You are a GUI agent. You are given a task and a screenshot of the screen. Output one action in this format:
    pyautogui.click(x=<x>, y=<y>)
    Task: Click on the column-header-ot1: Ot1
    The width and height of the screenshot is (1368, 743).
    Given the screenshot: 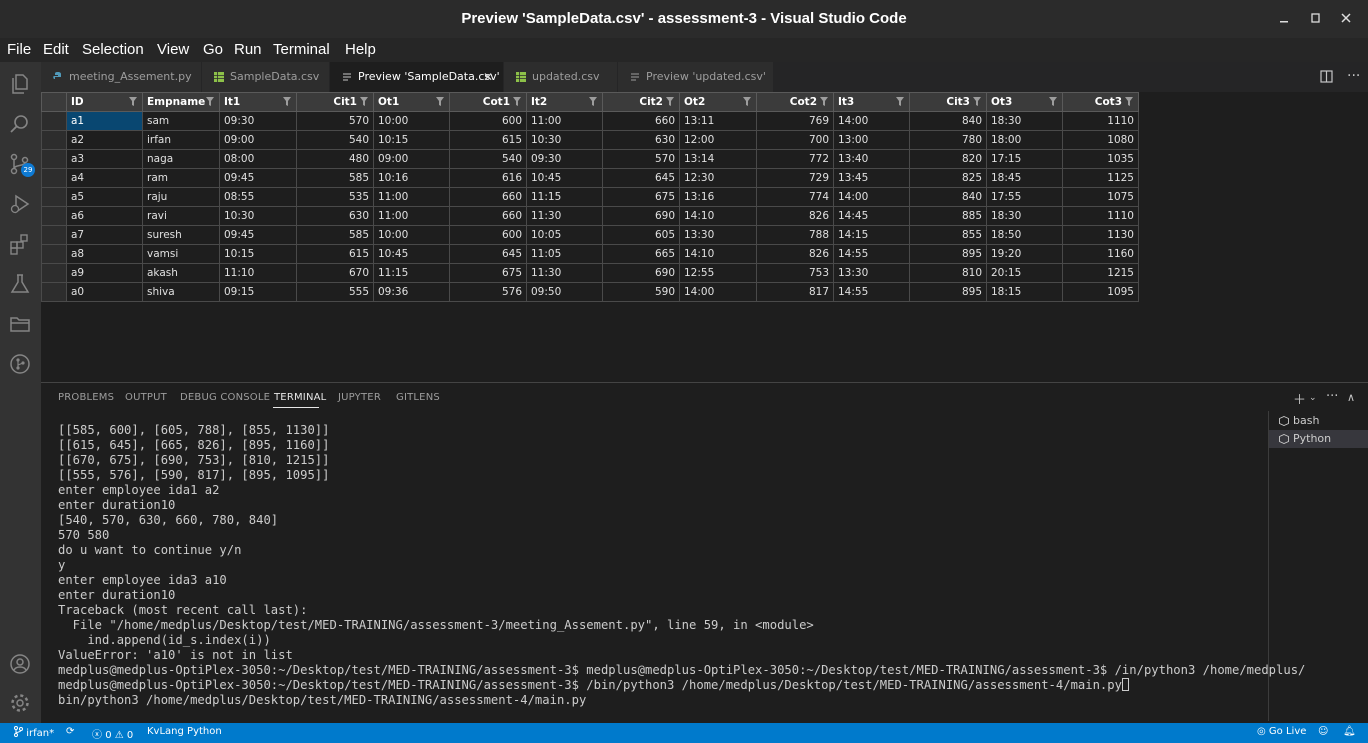 What is the action you would take?
    pyautogui.click(x=411, y=102)
    